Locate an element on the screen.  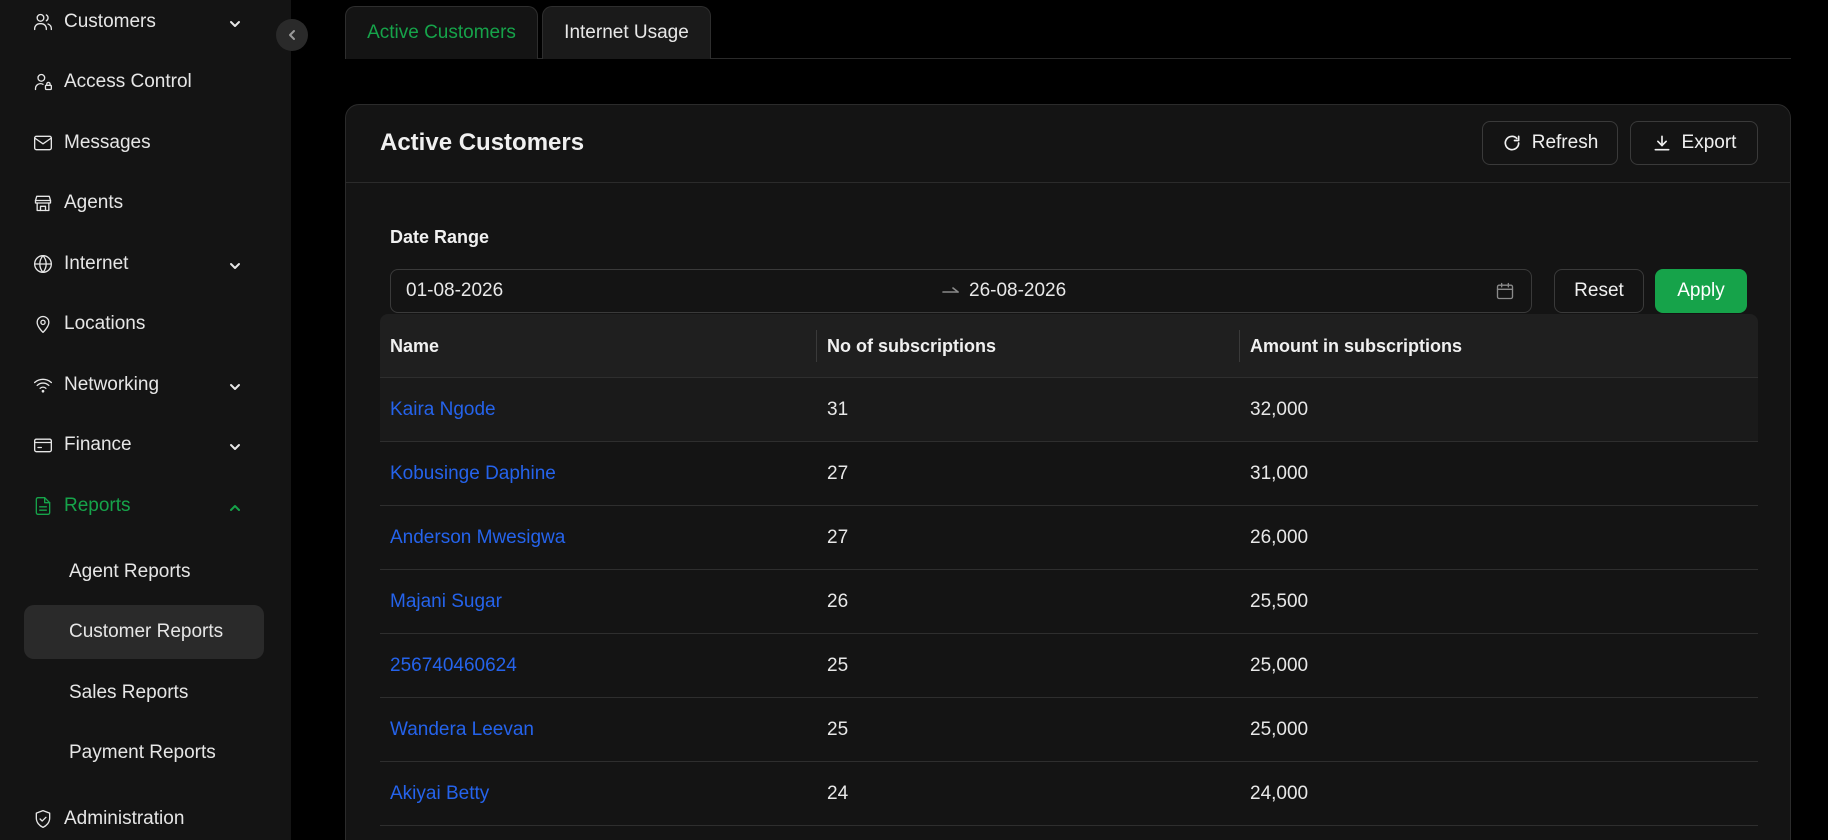
export-button: Export is located at coordinates (1694, 143).